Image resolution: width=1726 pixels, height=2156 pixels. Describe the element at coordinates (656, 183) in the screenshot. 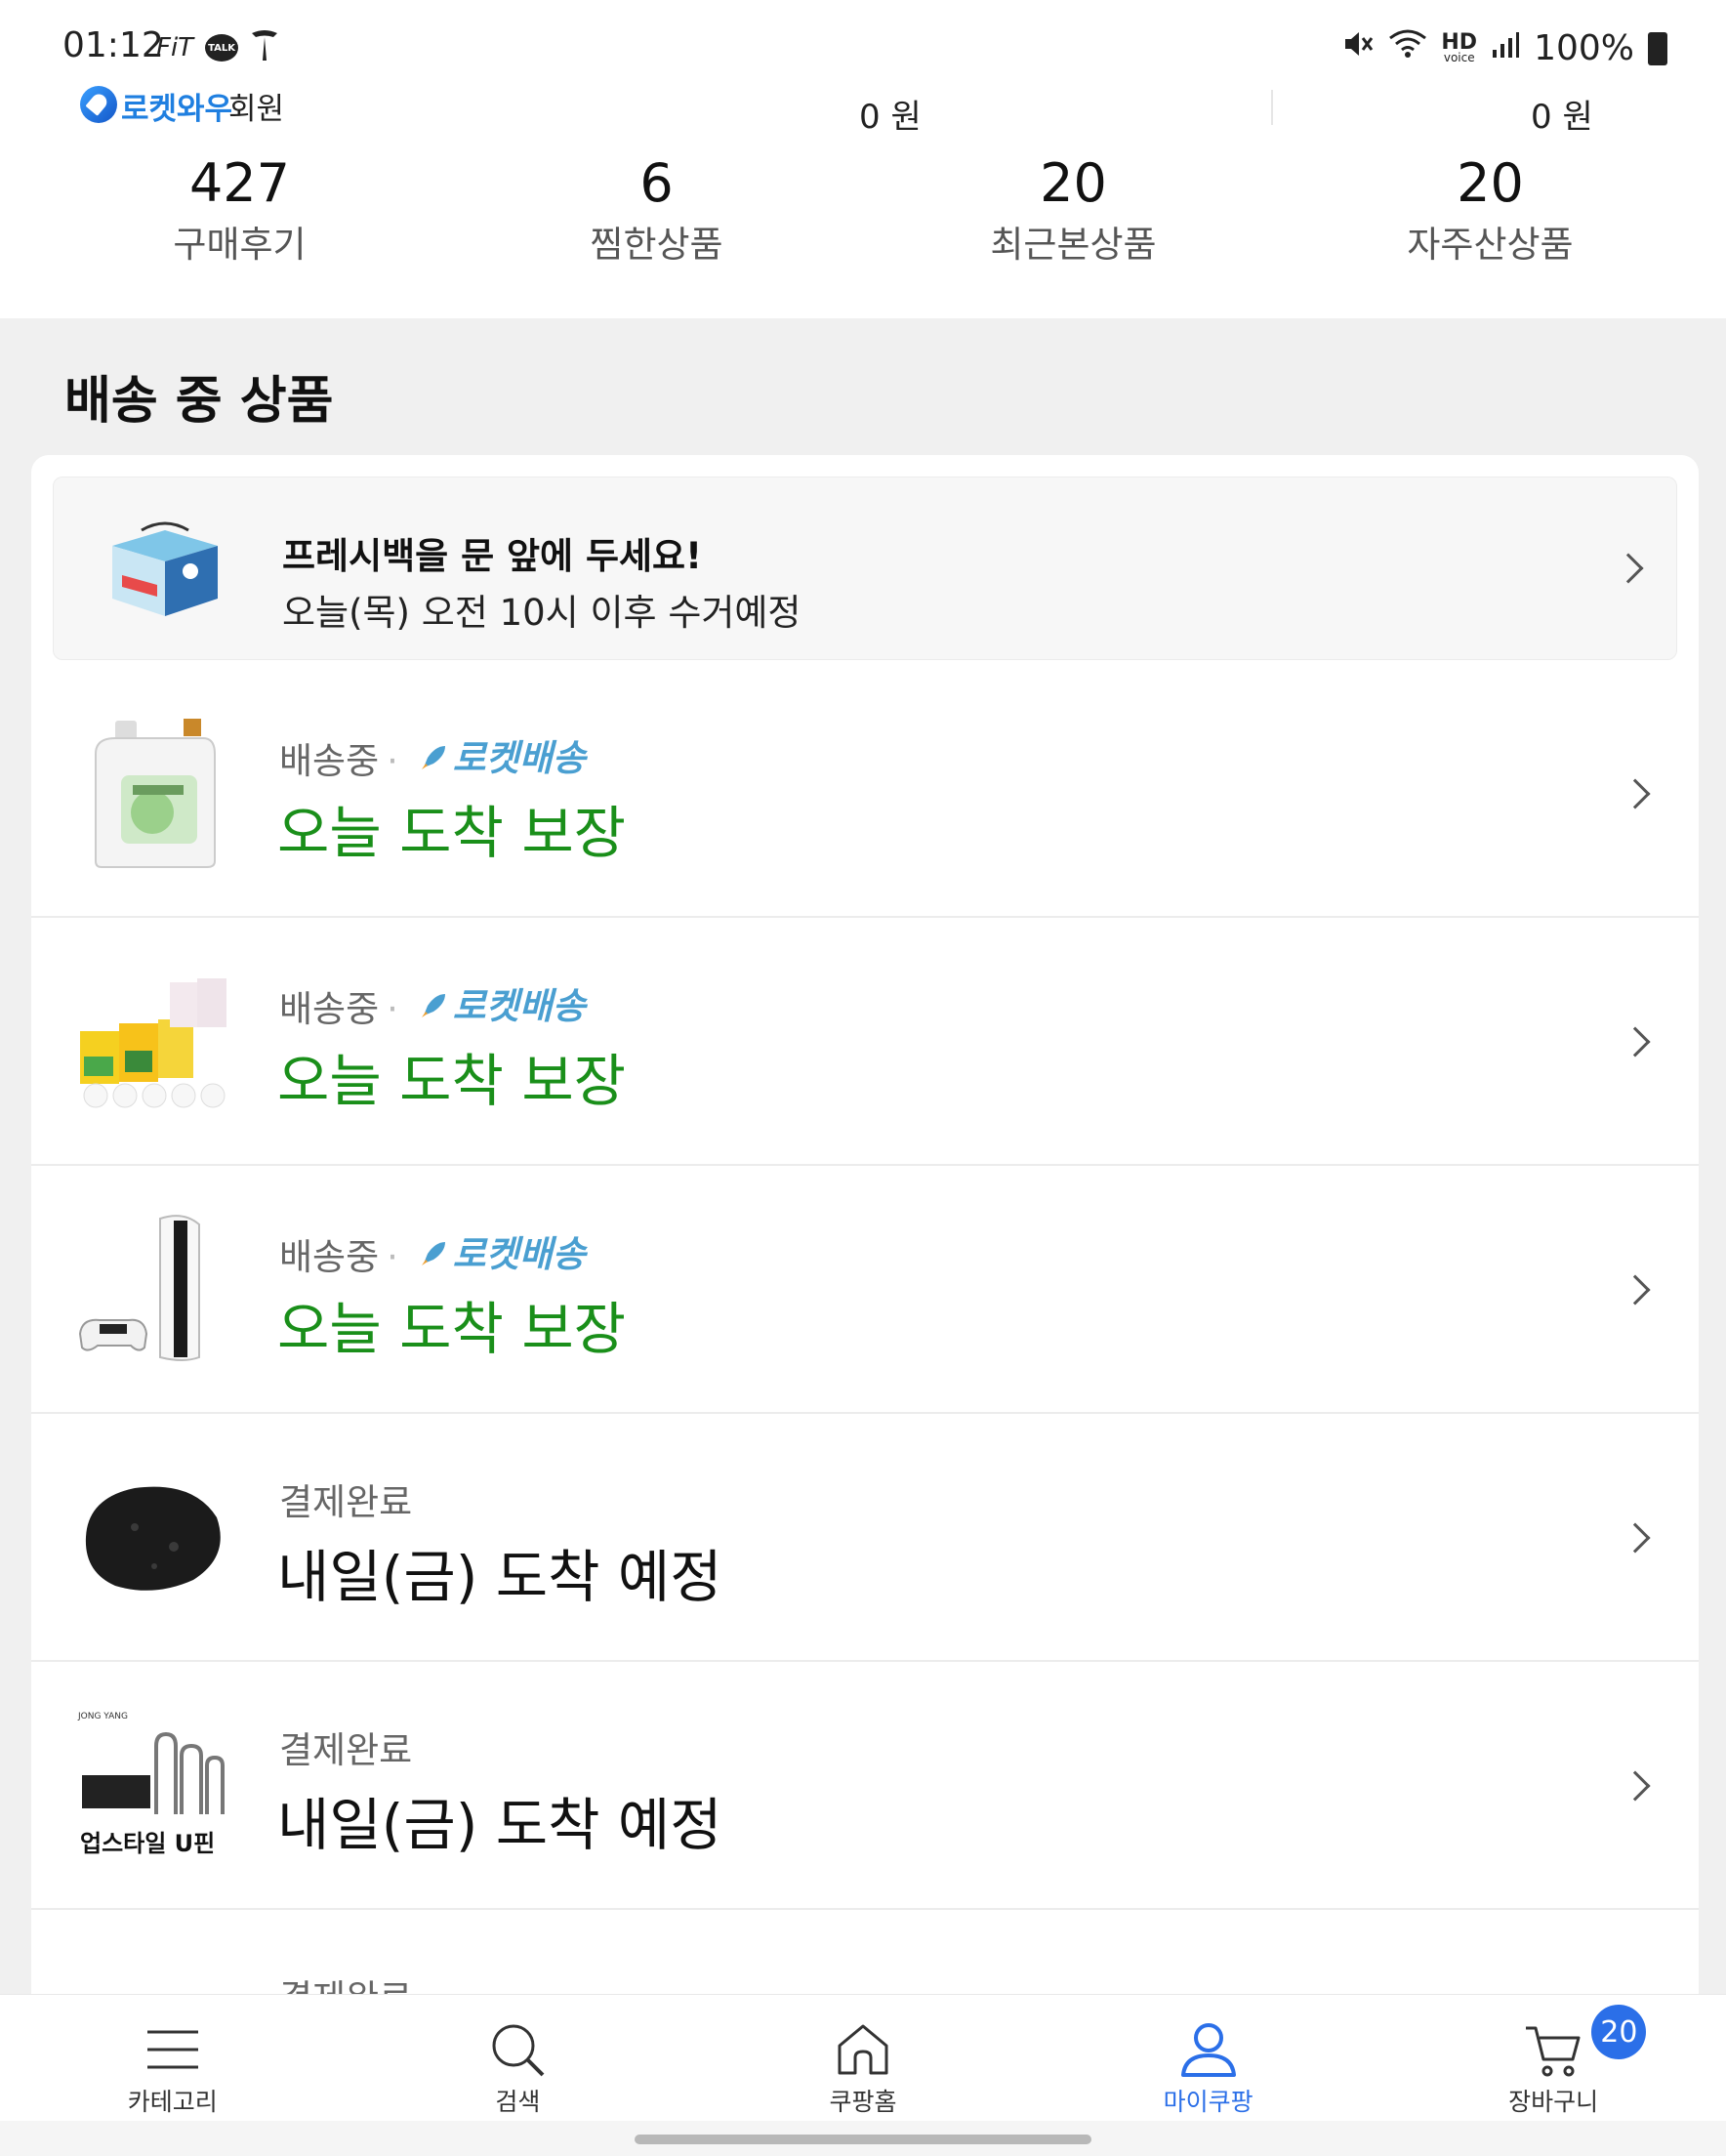

I see `count-value: 6` at that location.